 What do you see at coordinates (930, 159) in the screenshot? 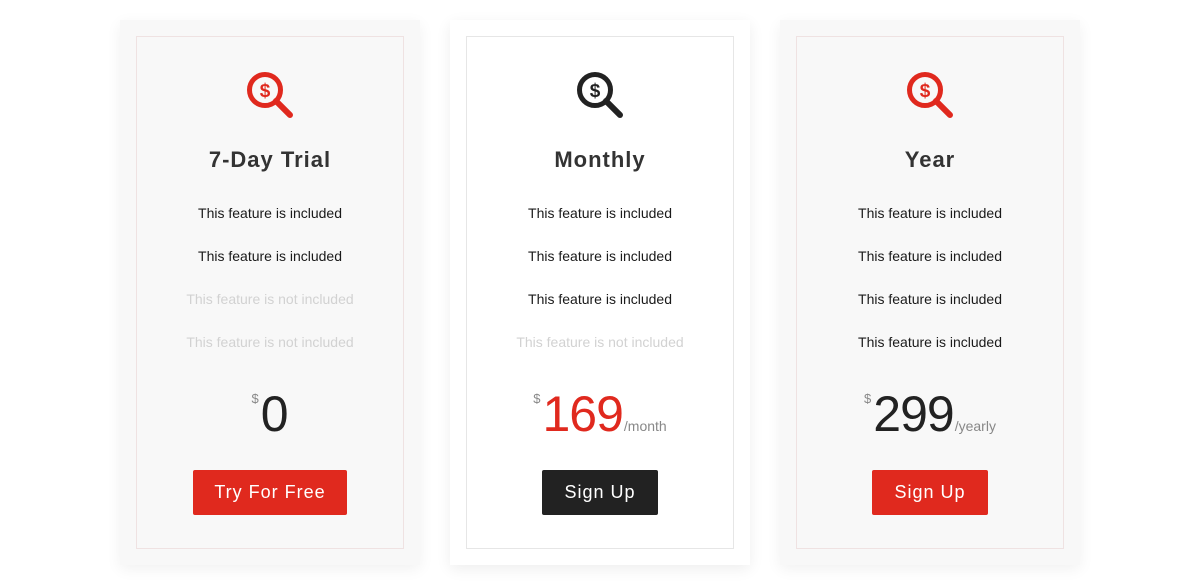
I see `plan-title: Year` at bounding box center [930, 159].